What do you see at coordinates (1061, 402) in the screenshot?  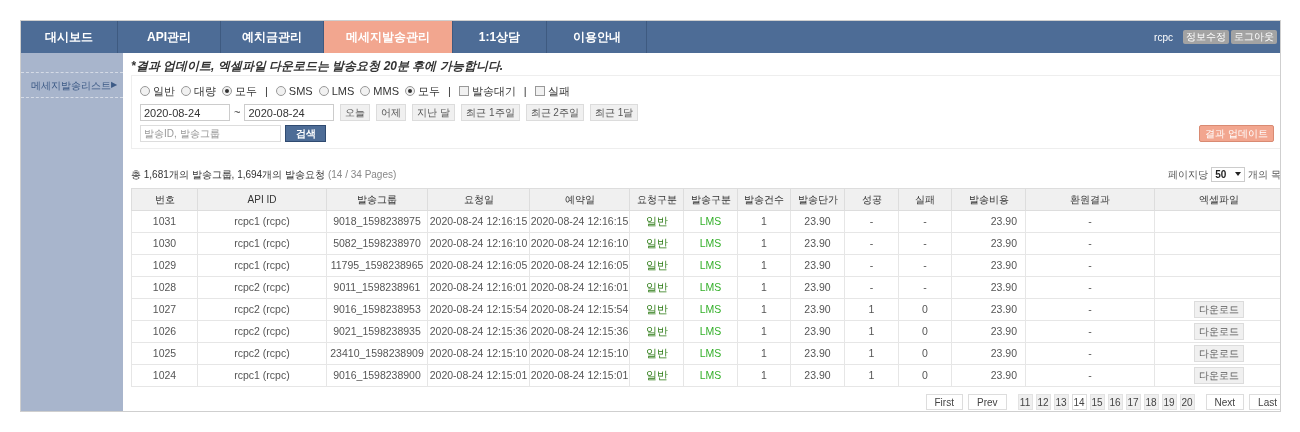 I see `page-number: 13` at bounding box center [1061, 402].